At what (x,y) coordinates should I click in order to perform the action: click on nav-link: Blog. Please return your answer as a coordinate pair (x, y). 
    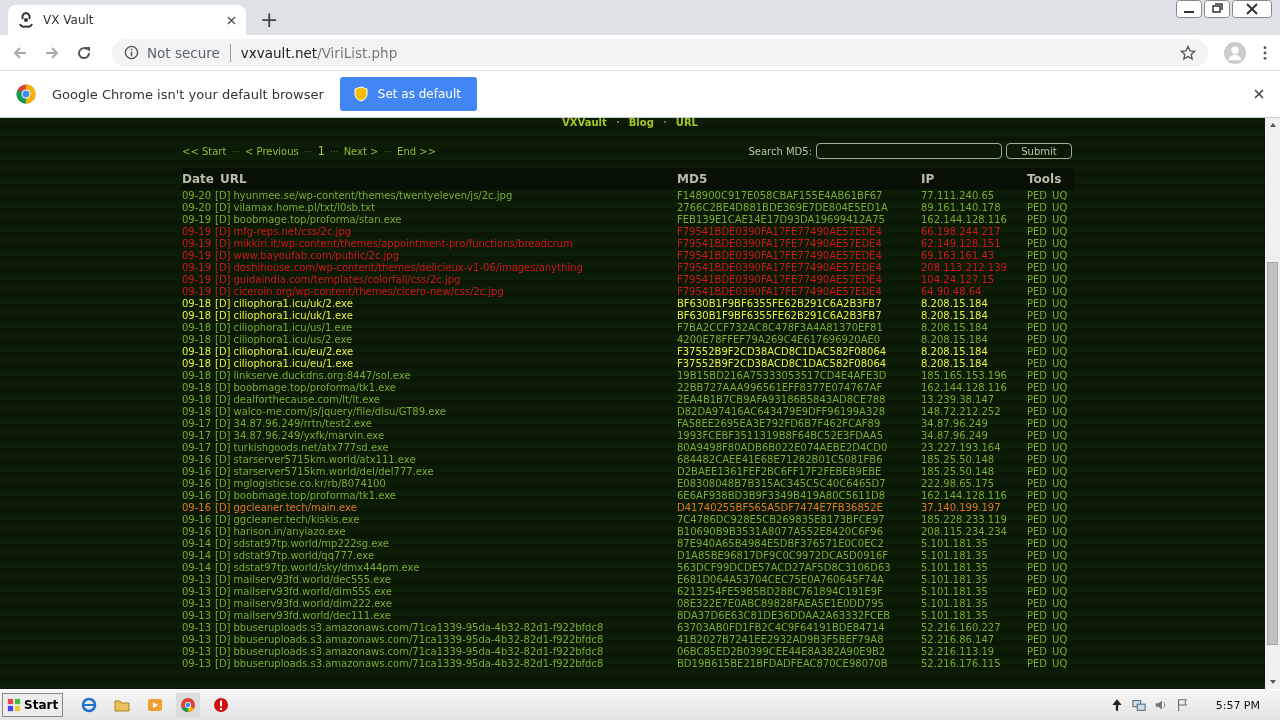
    Looking at the image, I should click on (641, 122).